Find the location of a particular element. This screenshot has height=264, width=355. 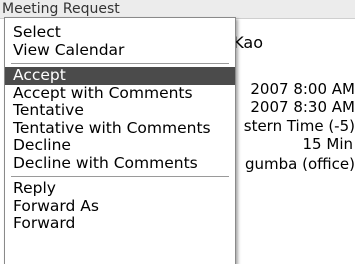

menu-item-view-calendar: View Calendar is located at coordinates (120, 50).